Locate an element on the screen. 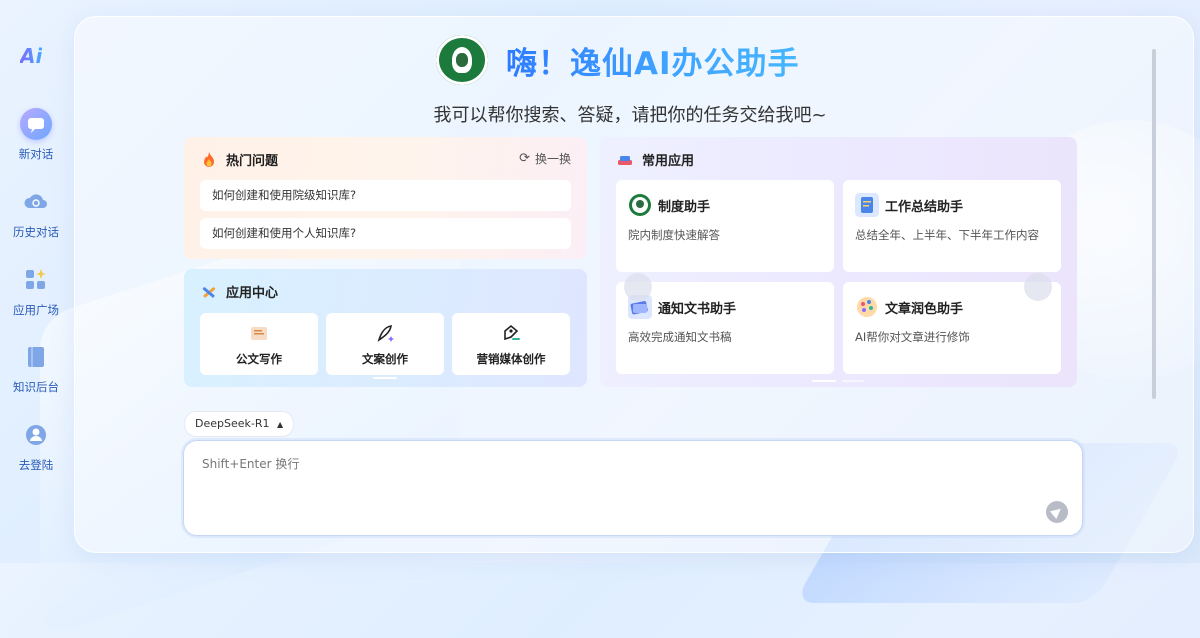  app-stack-icon is located at coordinates (625, 160).